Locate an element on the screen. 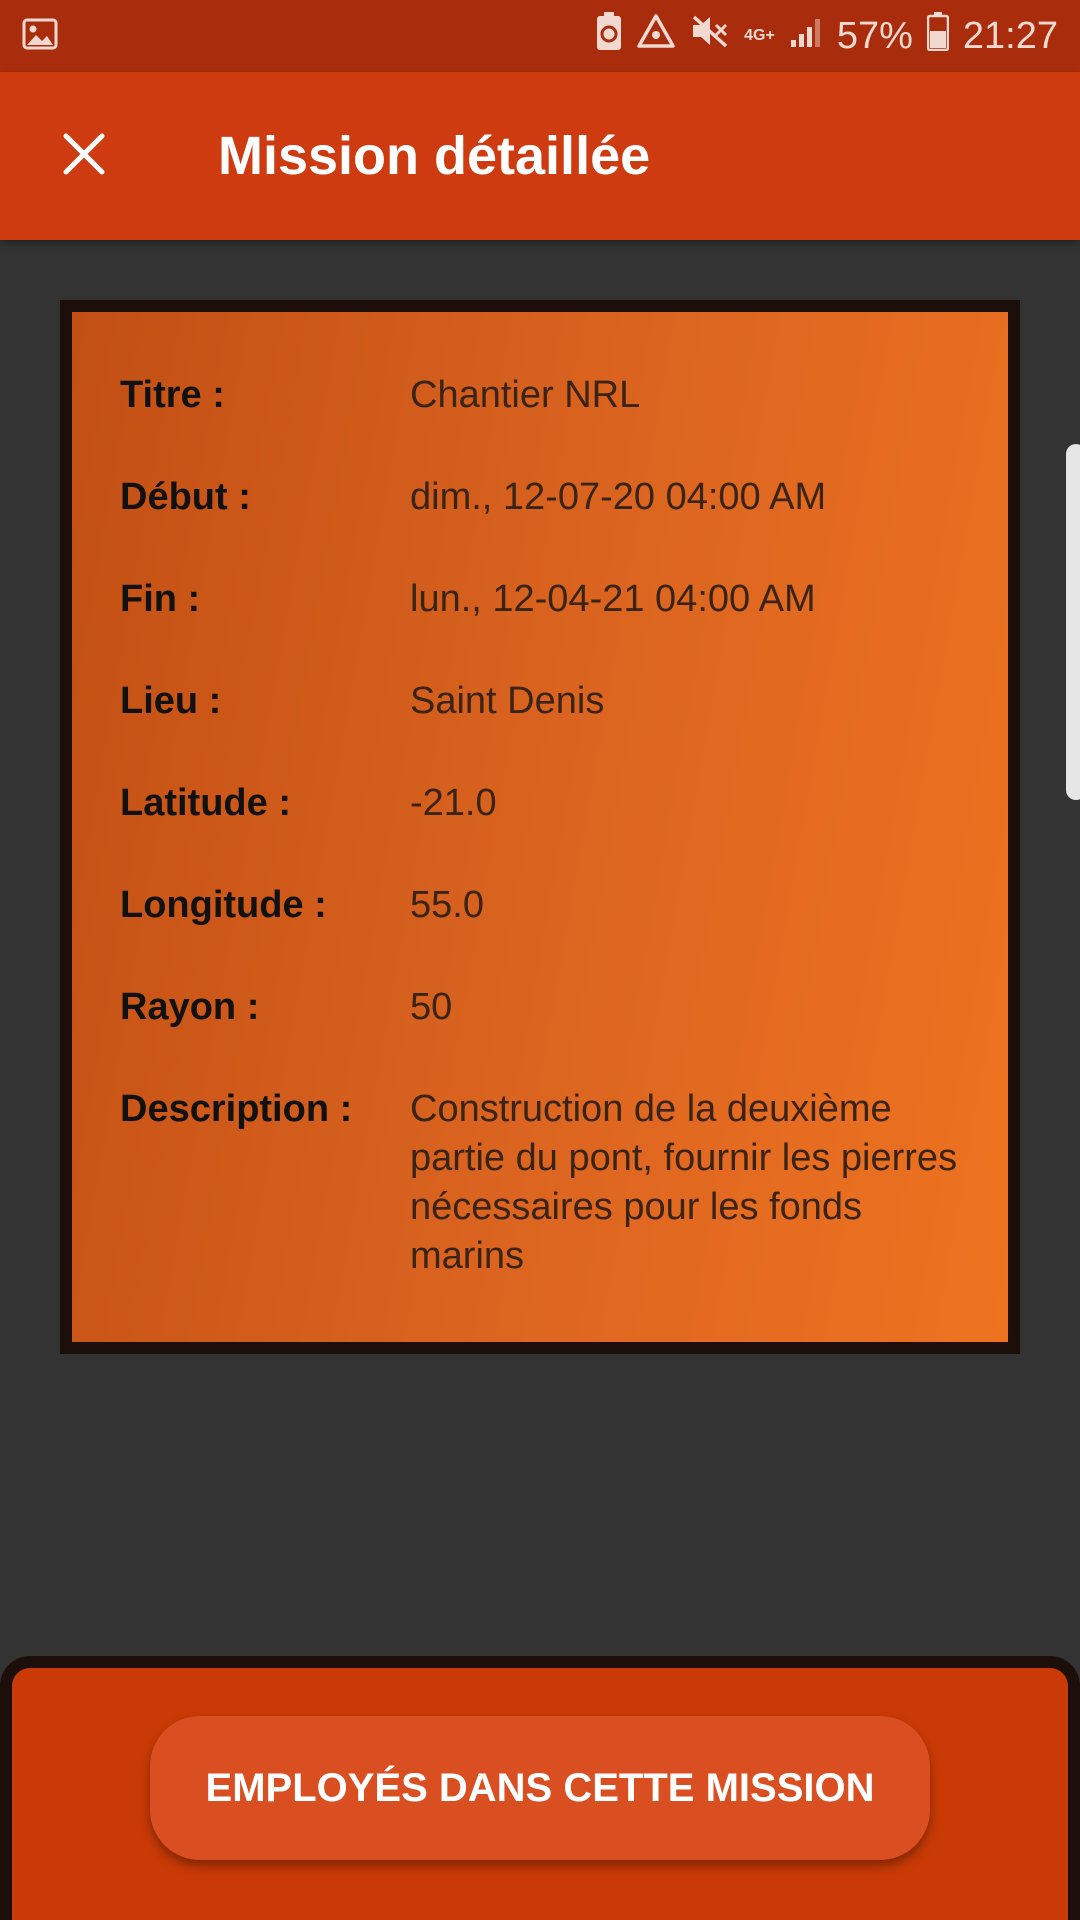 The width and height of the screenshot is (1080, 1920). field-label: Fin : is located at coordinates (160, 599).